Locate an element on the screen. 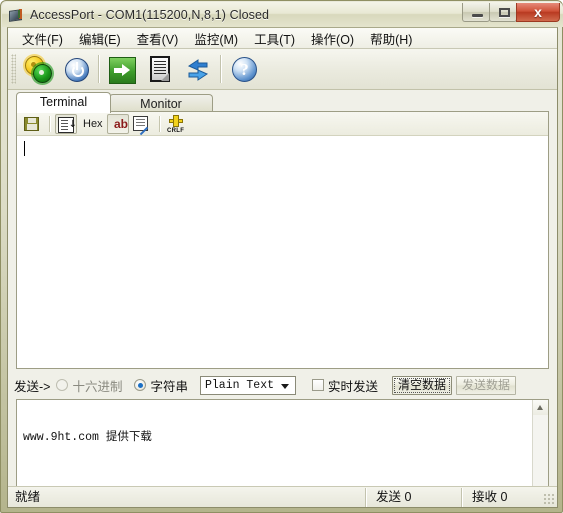 The image size is (563, 513). close-icon: x is located at coordinates (538, 12).